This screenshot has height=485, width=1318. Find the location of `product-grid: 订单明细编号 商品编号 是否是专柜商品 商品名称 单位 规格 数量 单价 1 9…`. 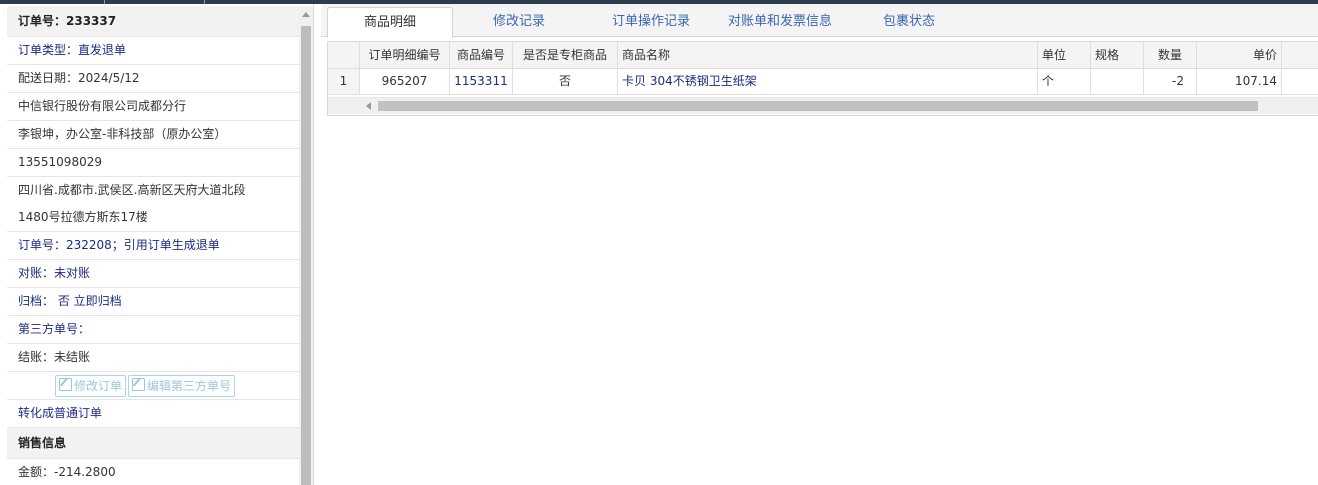

product-grid: 订单明细编号 商品编号 是否是专柜商品 商品名称 单位 规格 数量 单价 1 9… is located at coordinates (822, 78).